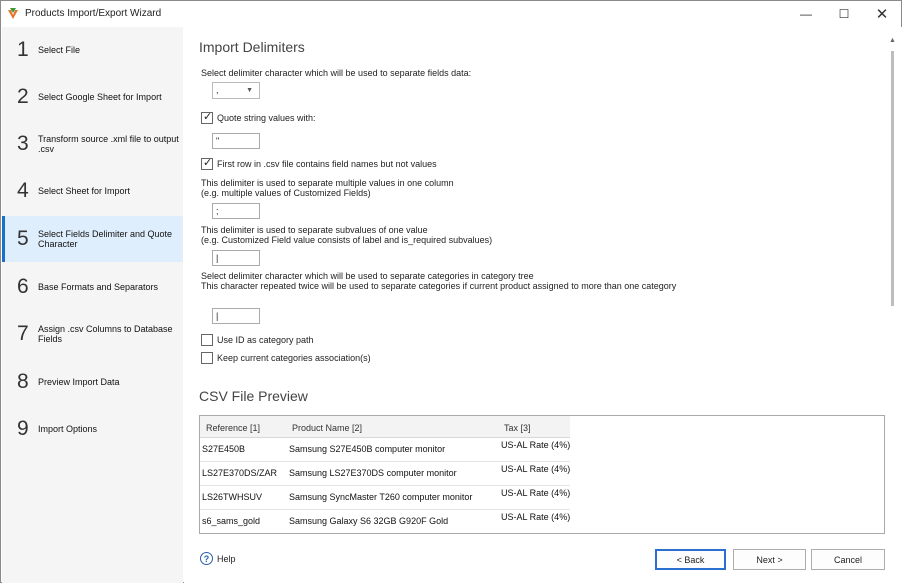  I want to click on field-delimiter-value: ,, so click(217, 90).